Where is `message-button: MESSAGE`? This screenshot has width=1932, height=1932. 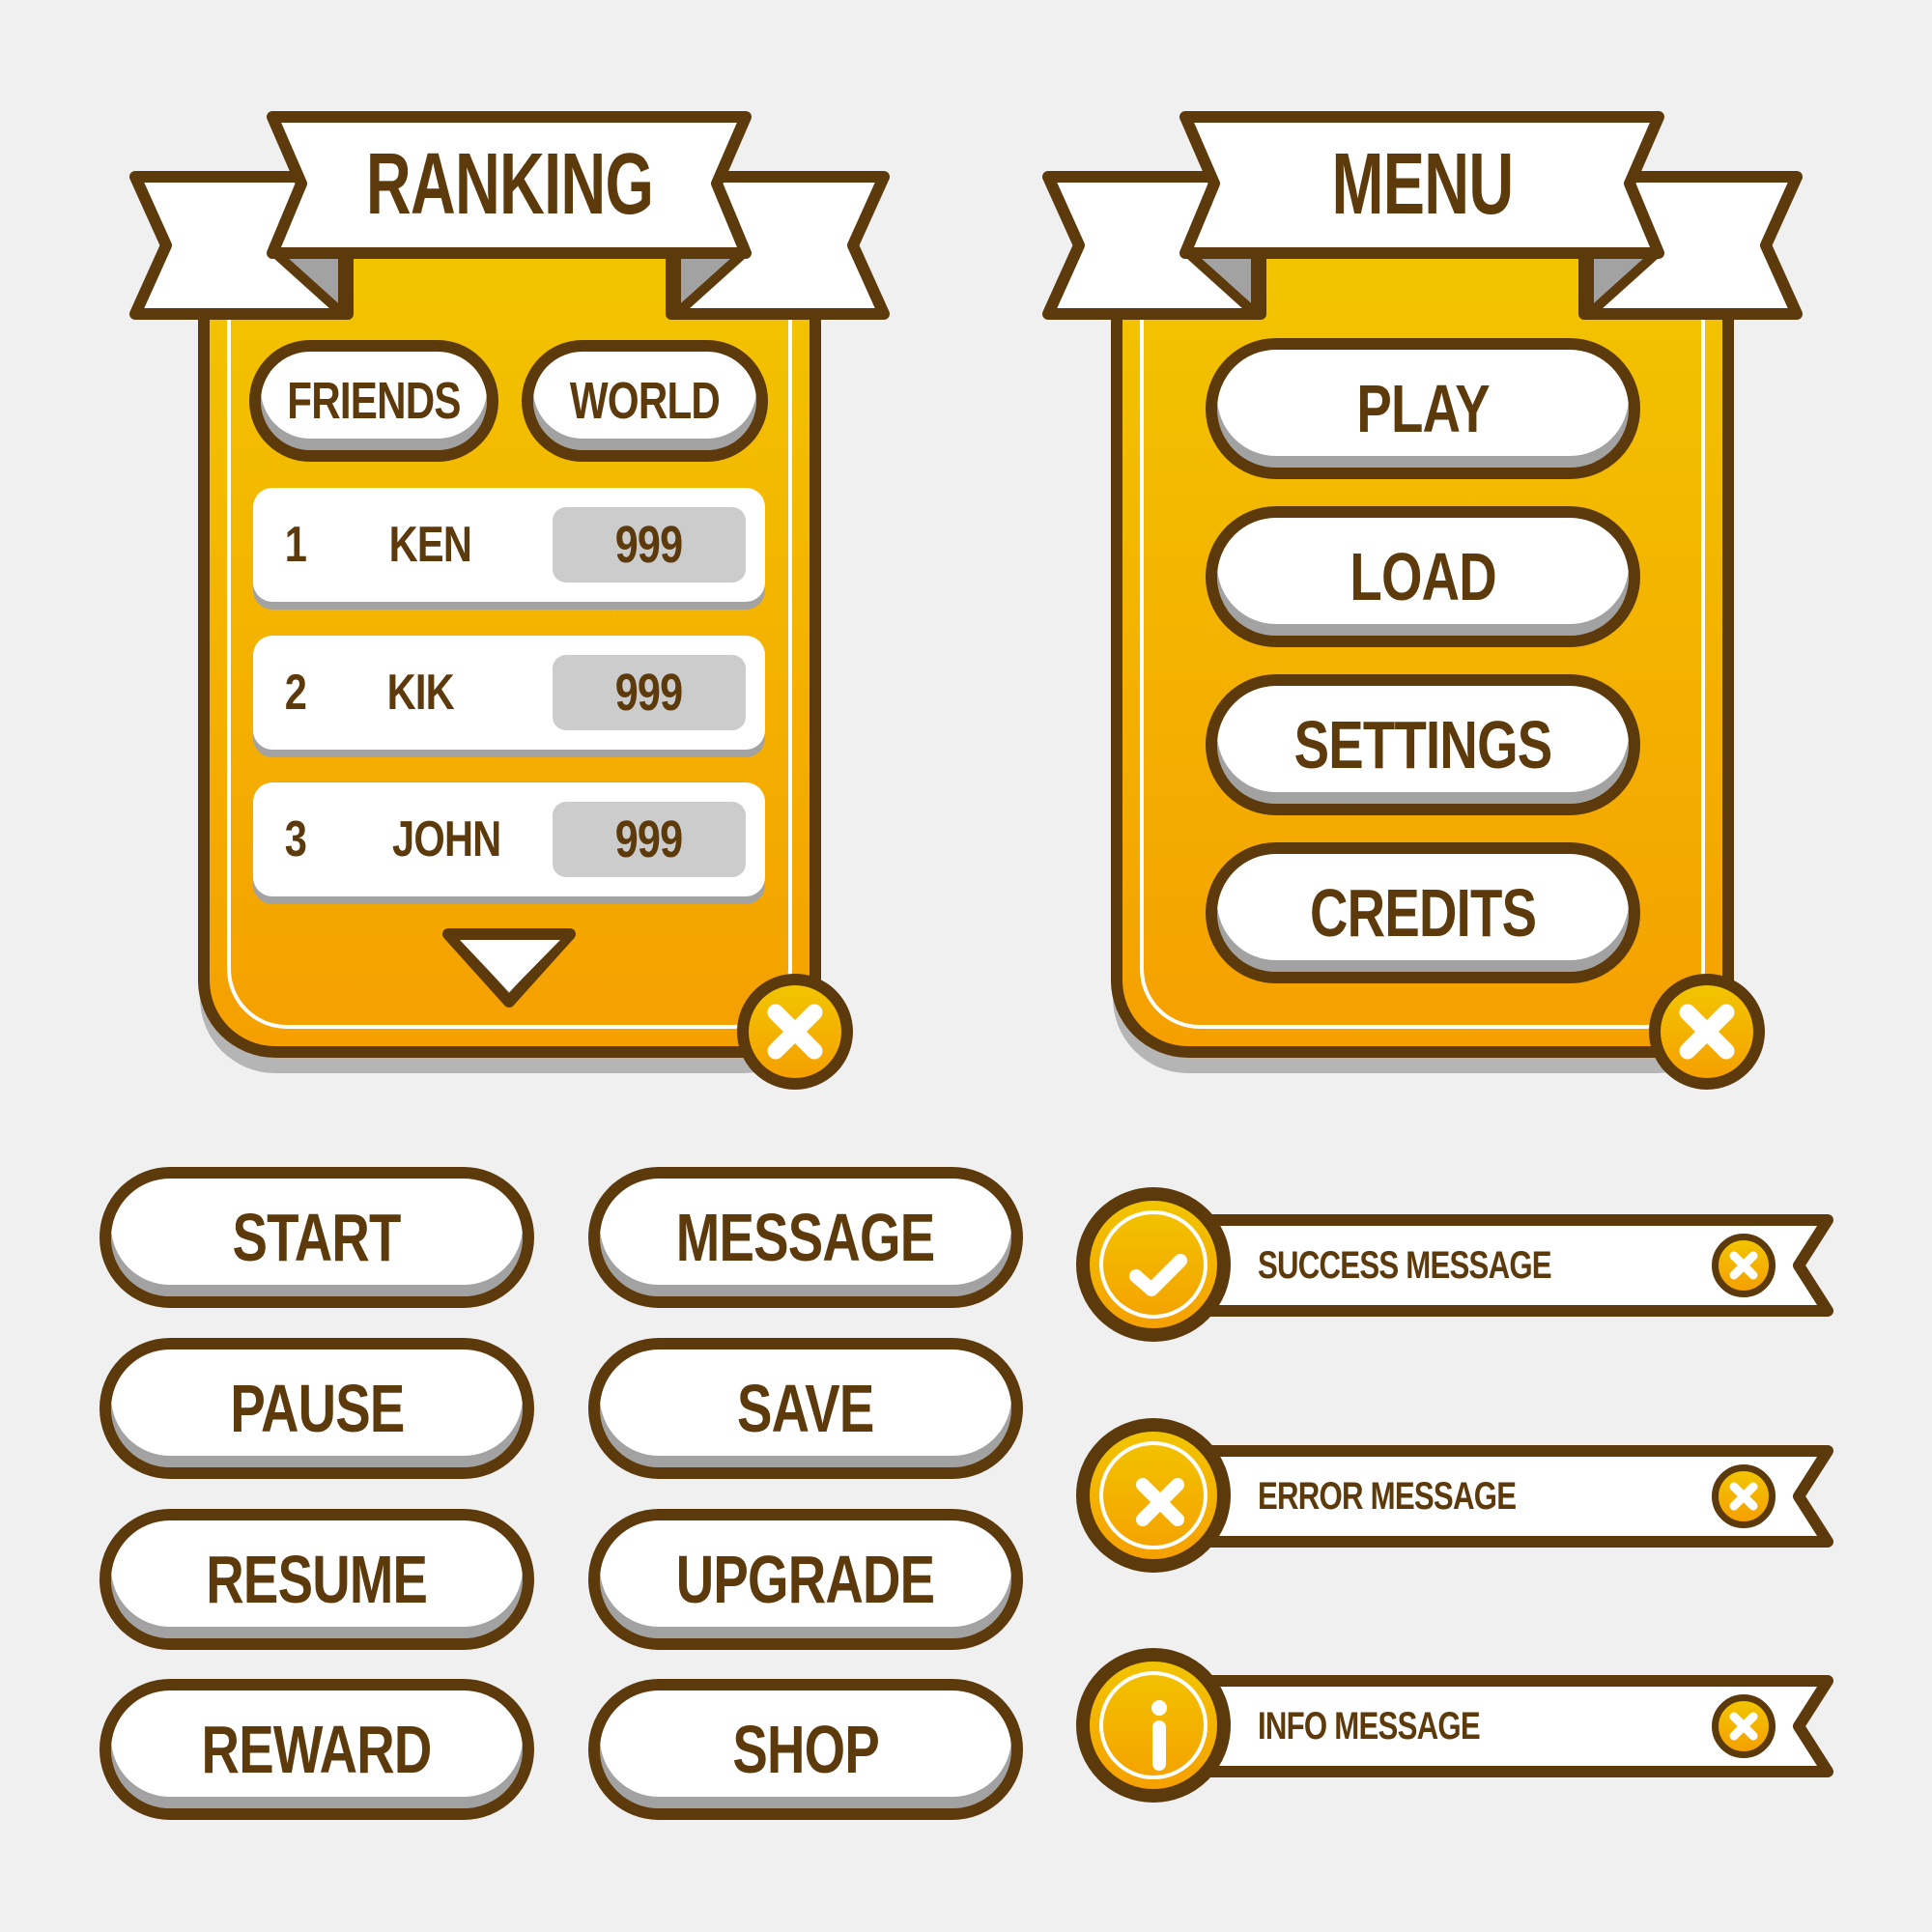
message-button: MESSAGE is located at coordinates (805, 1237).